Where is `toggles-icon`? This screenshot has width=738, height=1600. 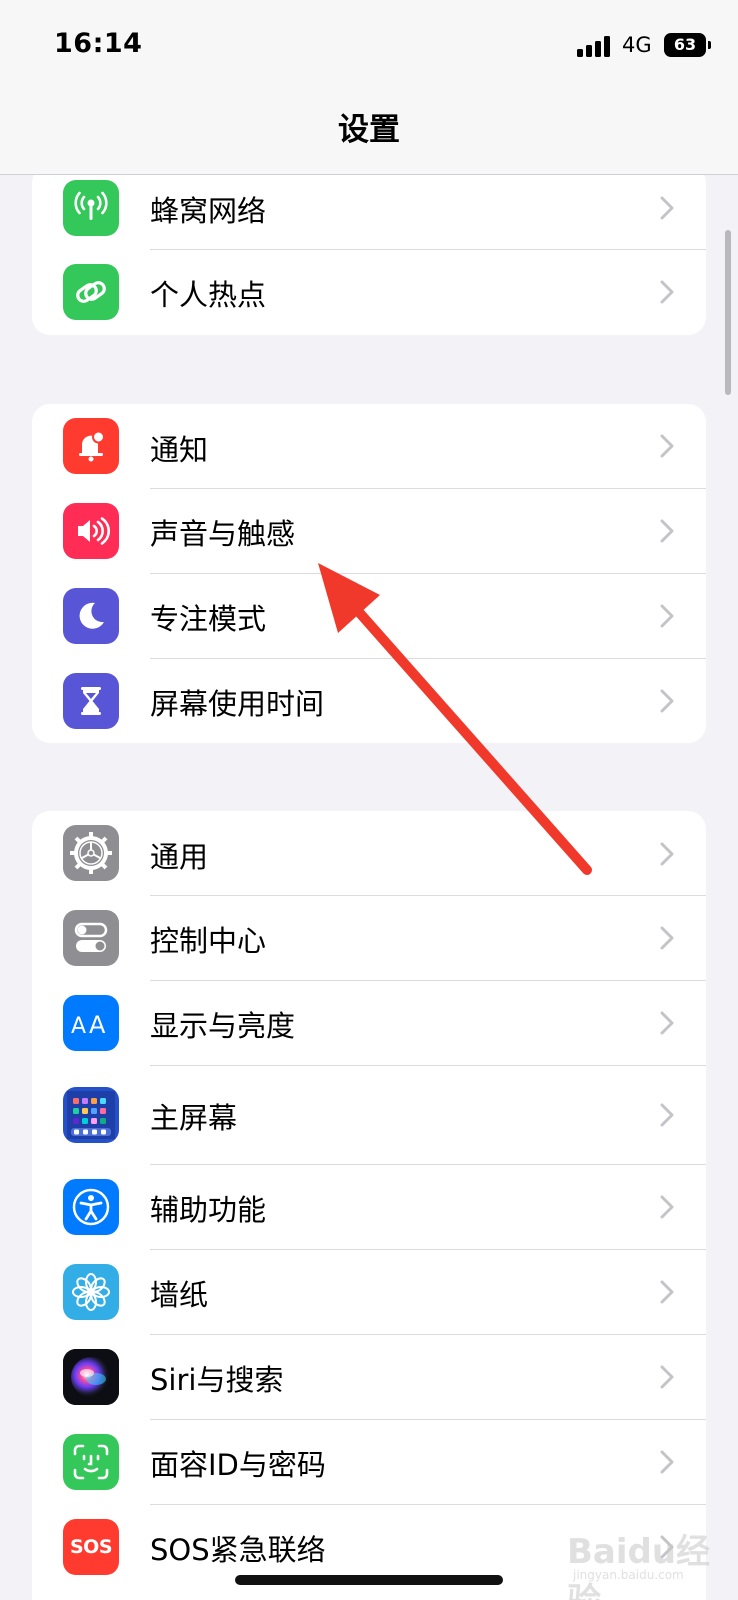 toggles-icon is located at coordinates (91, 938).